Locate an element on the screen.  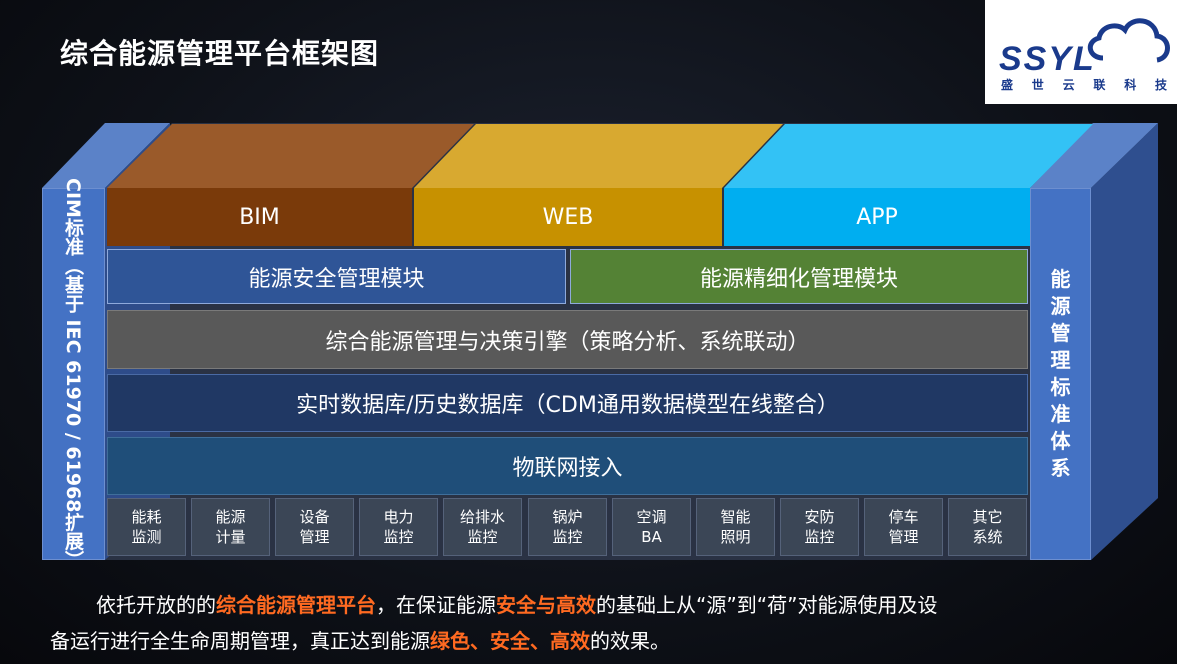
right-pillar-char: 标 is located at coordinates (1060, 387).